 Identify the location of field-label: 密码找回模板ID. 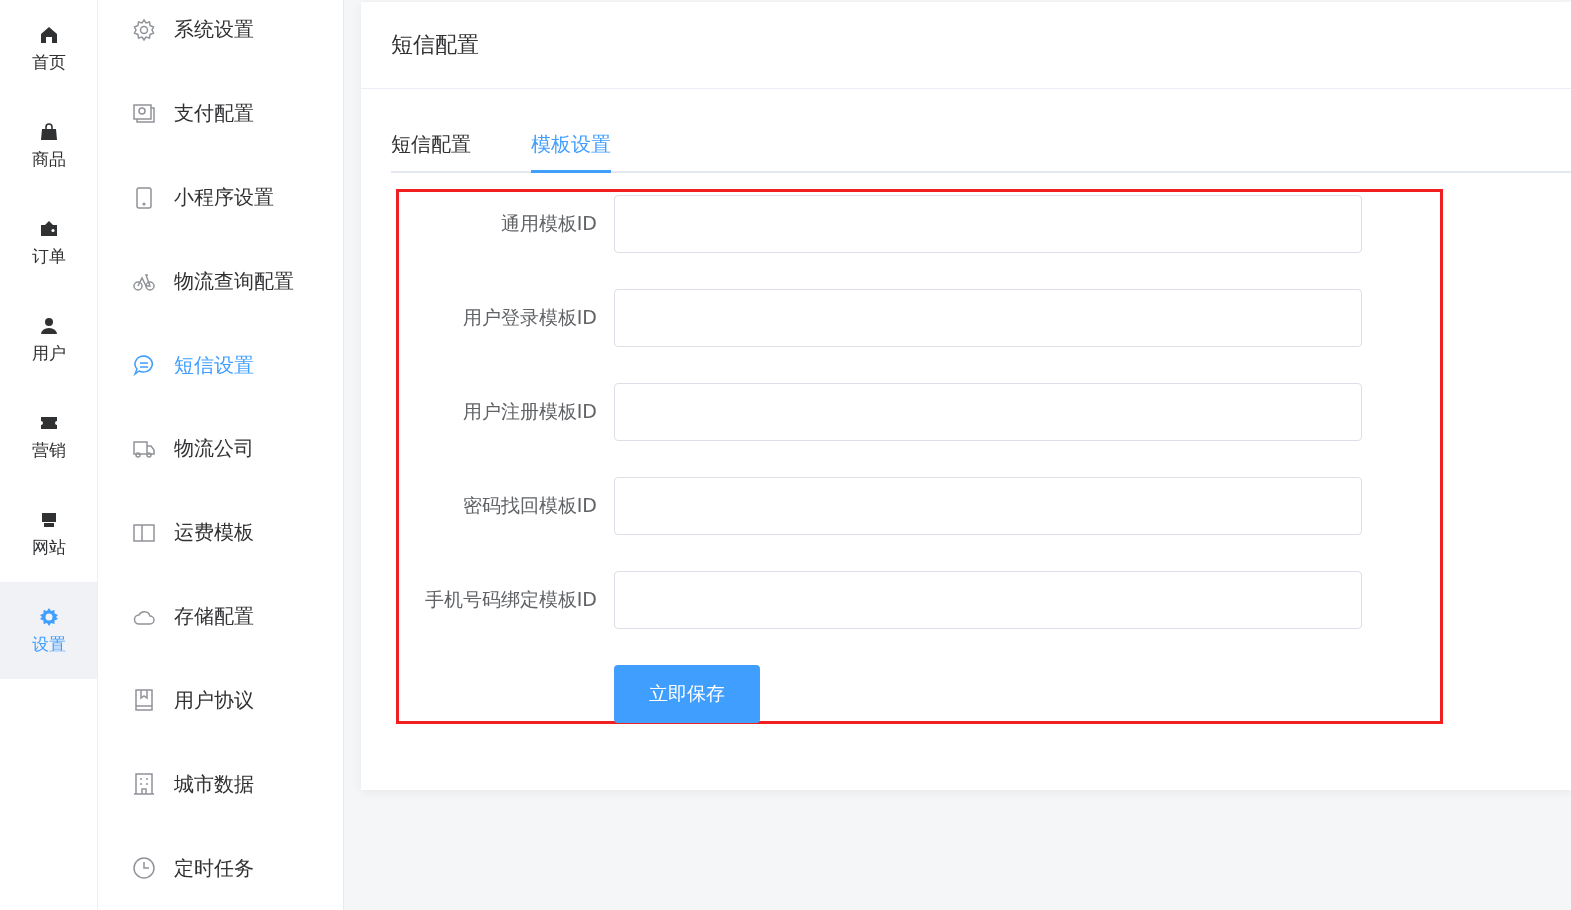
(529, 505).